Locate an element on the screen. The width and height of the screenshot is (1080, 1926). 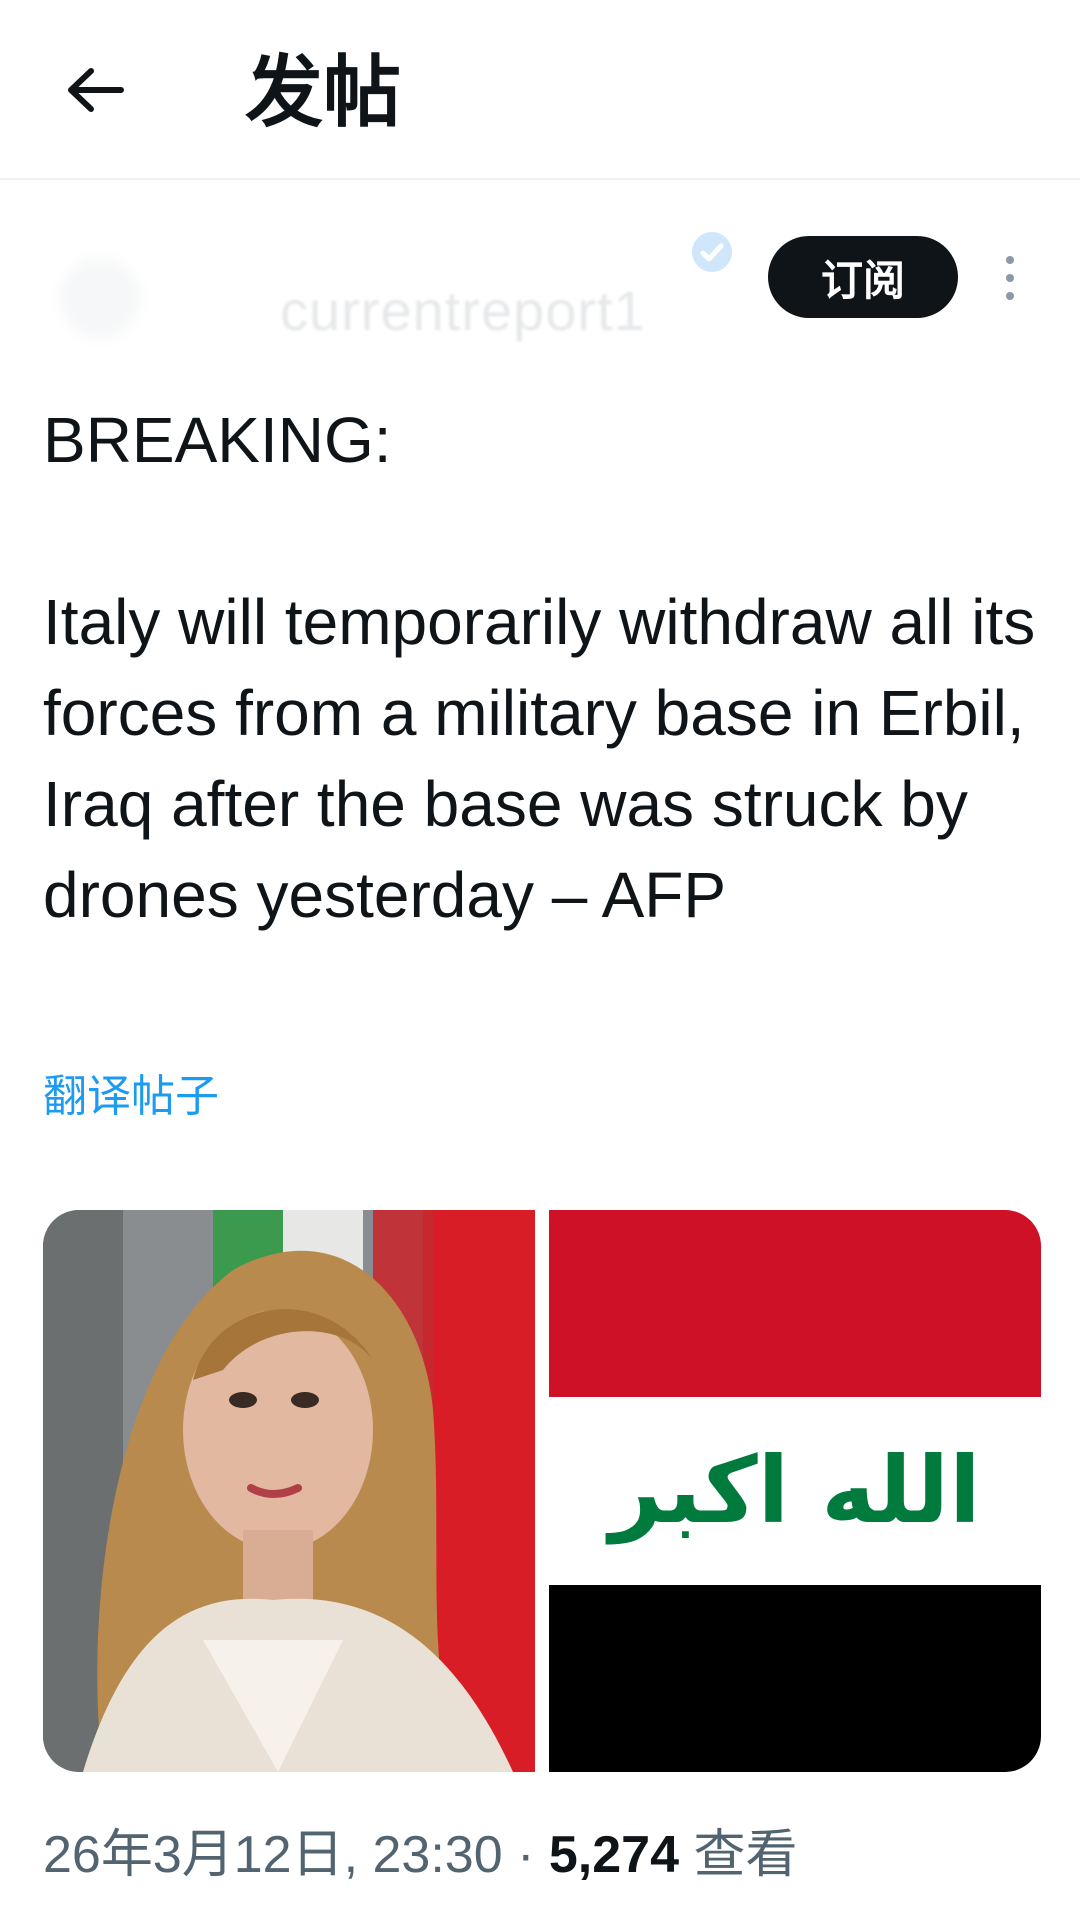
flag-white-stripe: الله اكبر is located at coordinates (795, 1491).